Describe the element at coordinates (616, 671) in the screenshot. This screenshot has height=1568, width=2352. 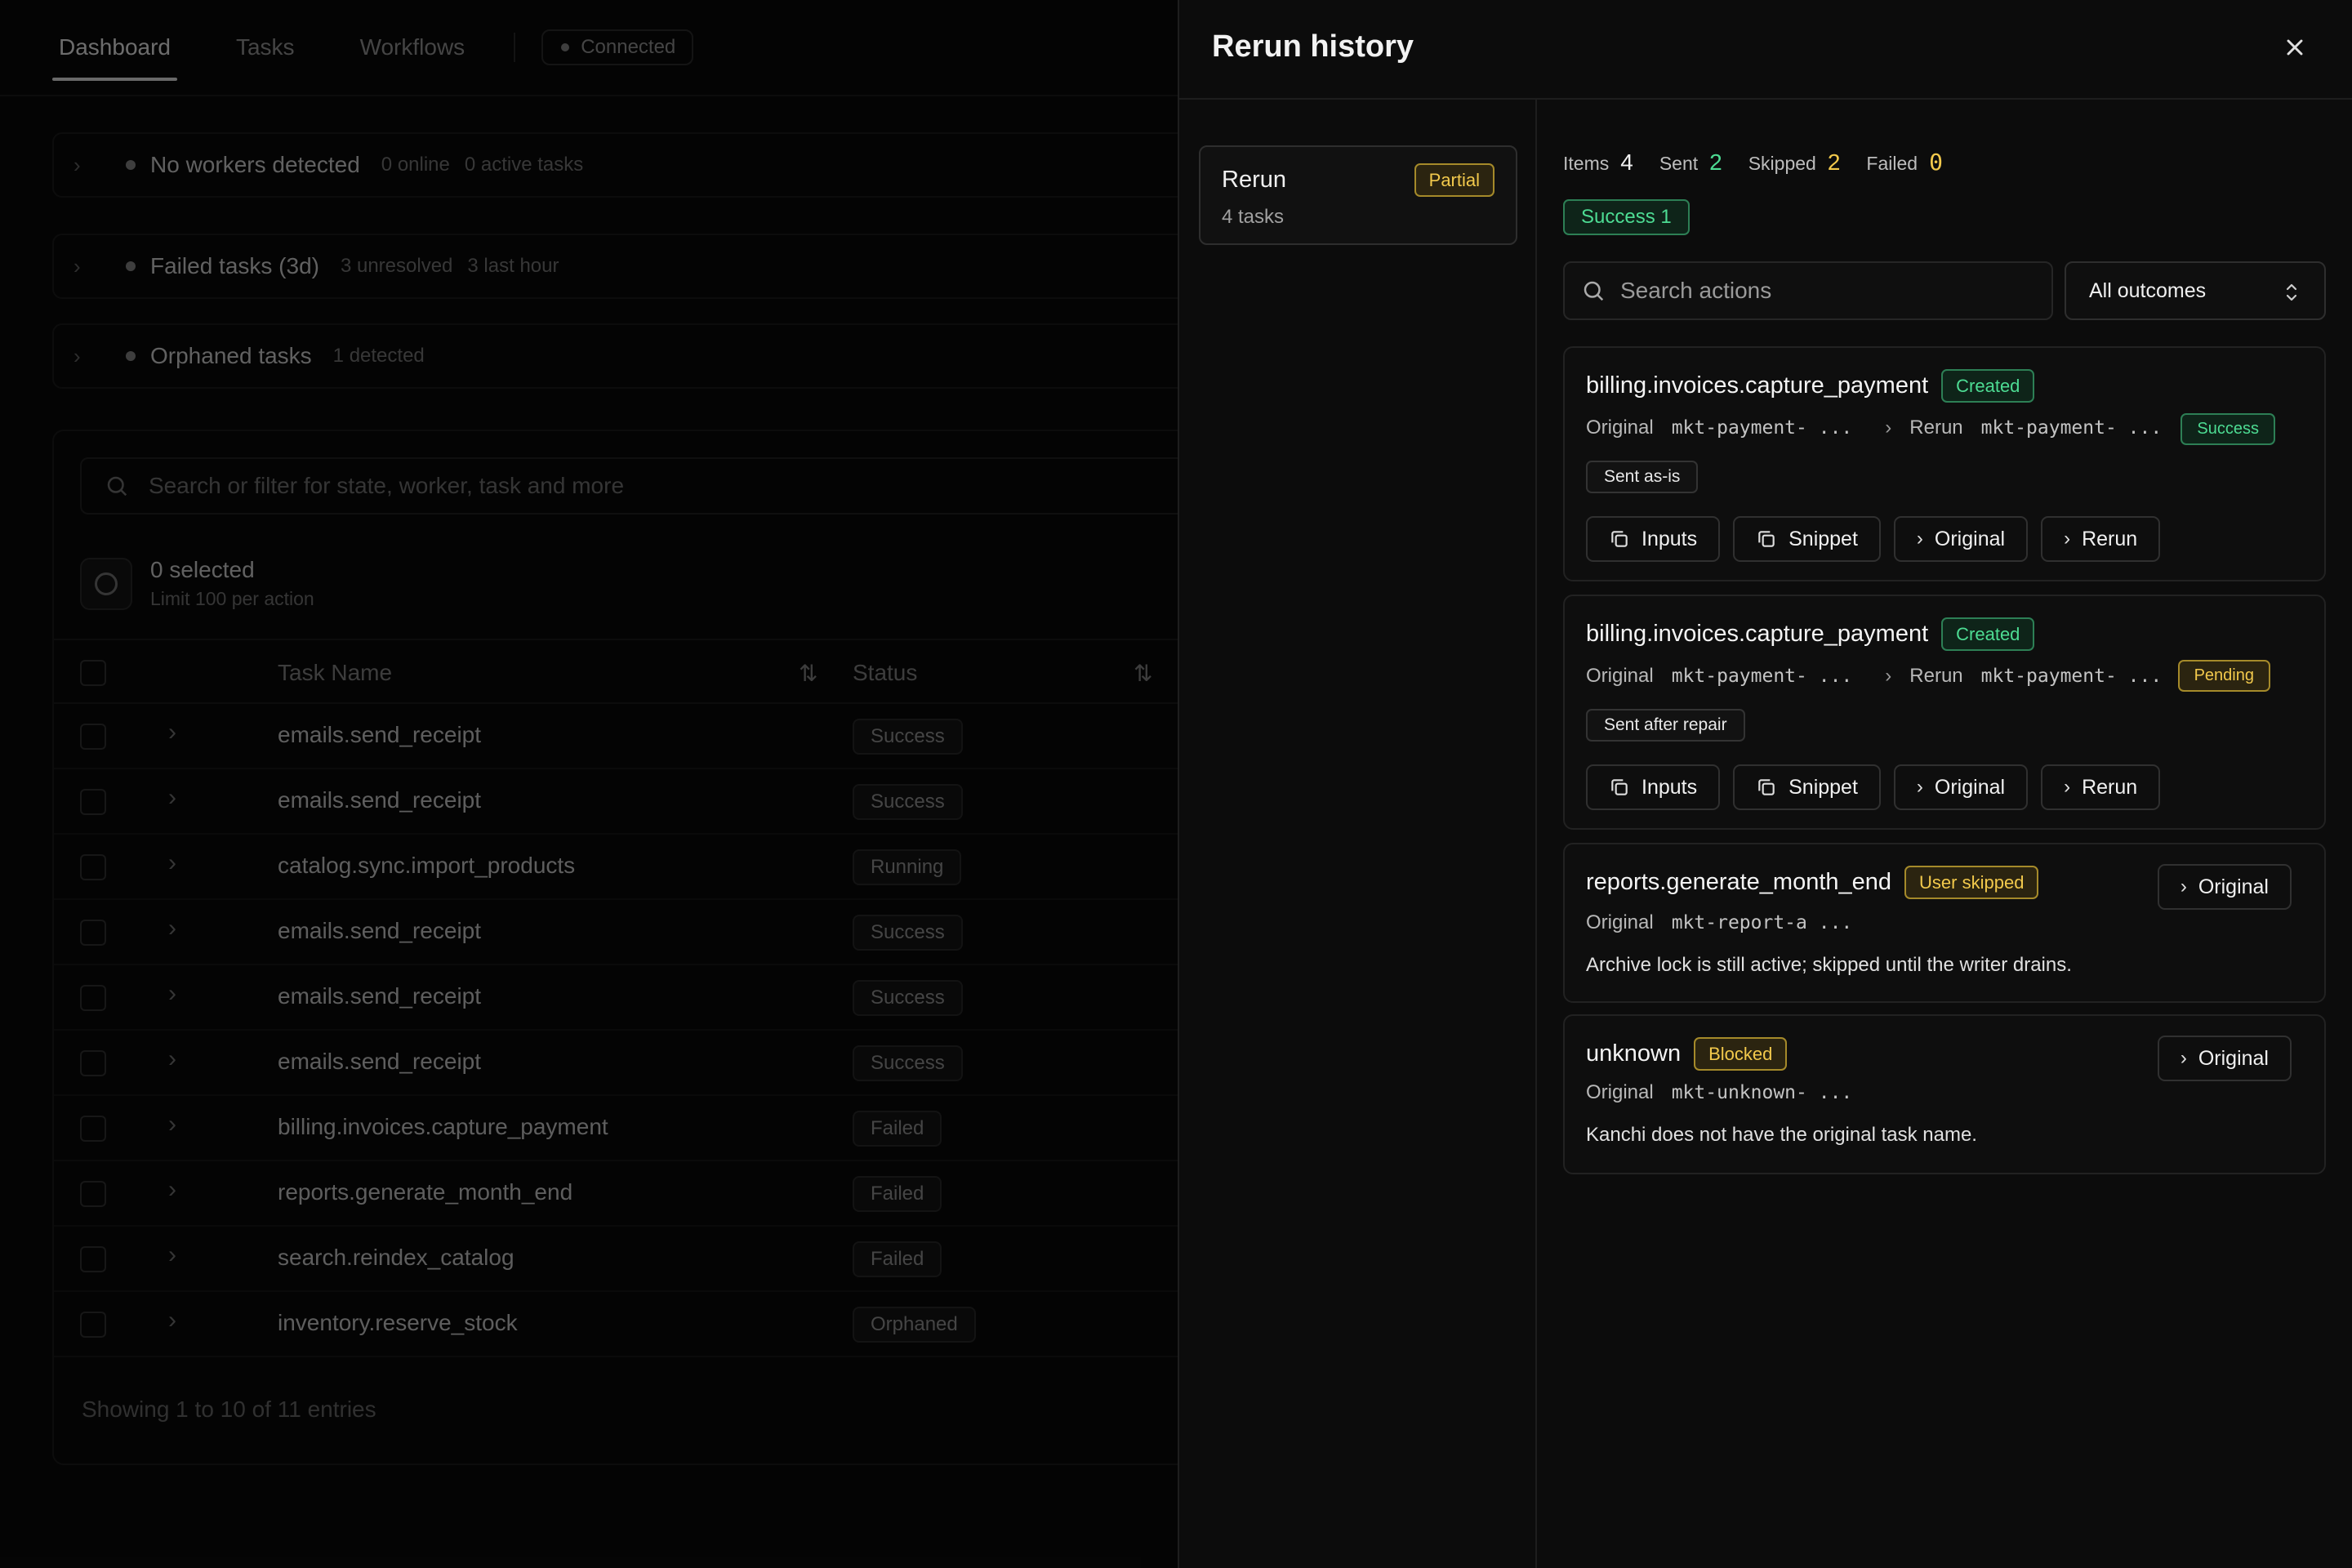
I see `table-header: Task Name ⇅ Status ⇅` at that location.